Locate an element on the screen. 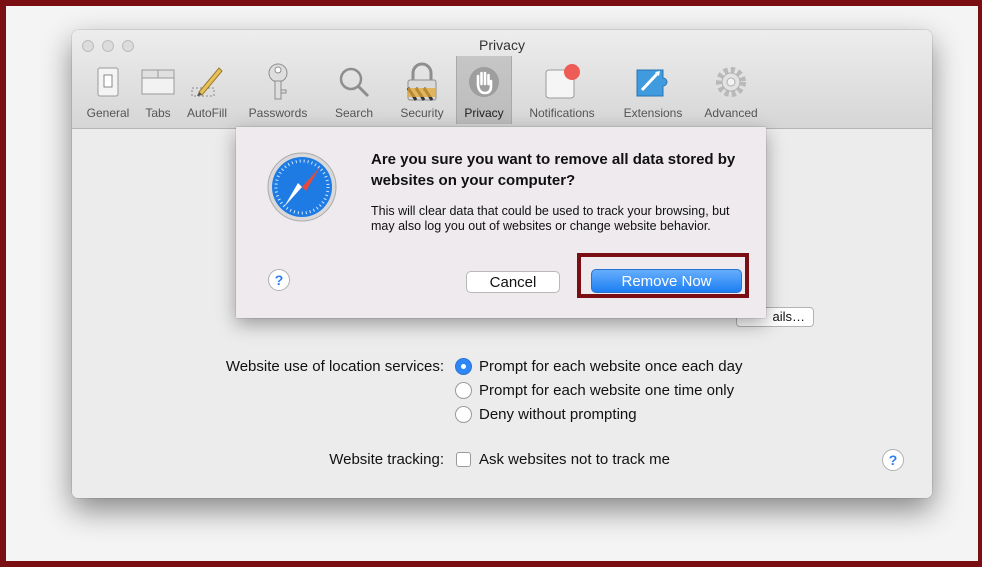 The image size is (982, 567). location-option-daily-label: Prompt for each website once each day is located at coordinates (611, 366).